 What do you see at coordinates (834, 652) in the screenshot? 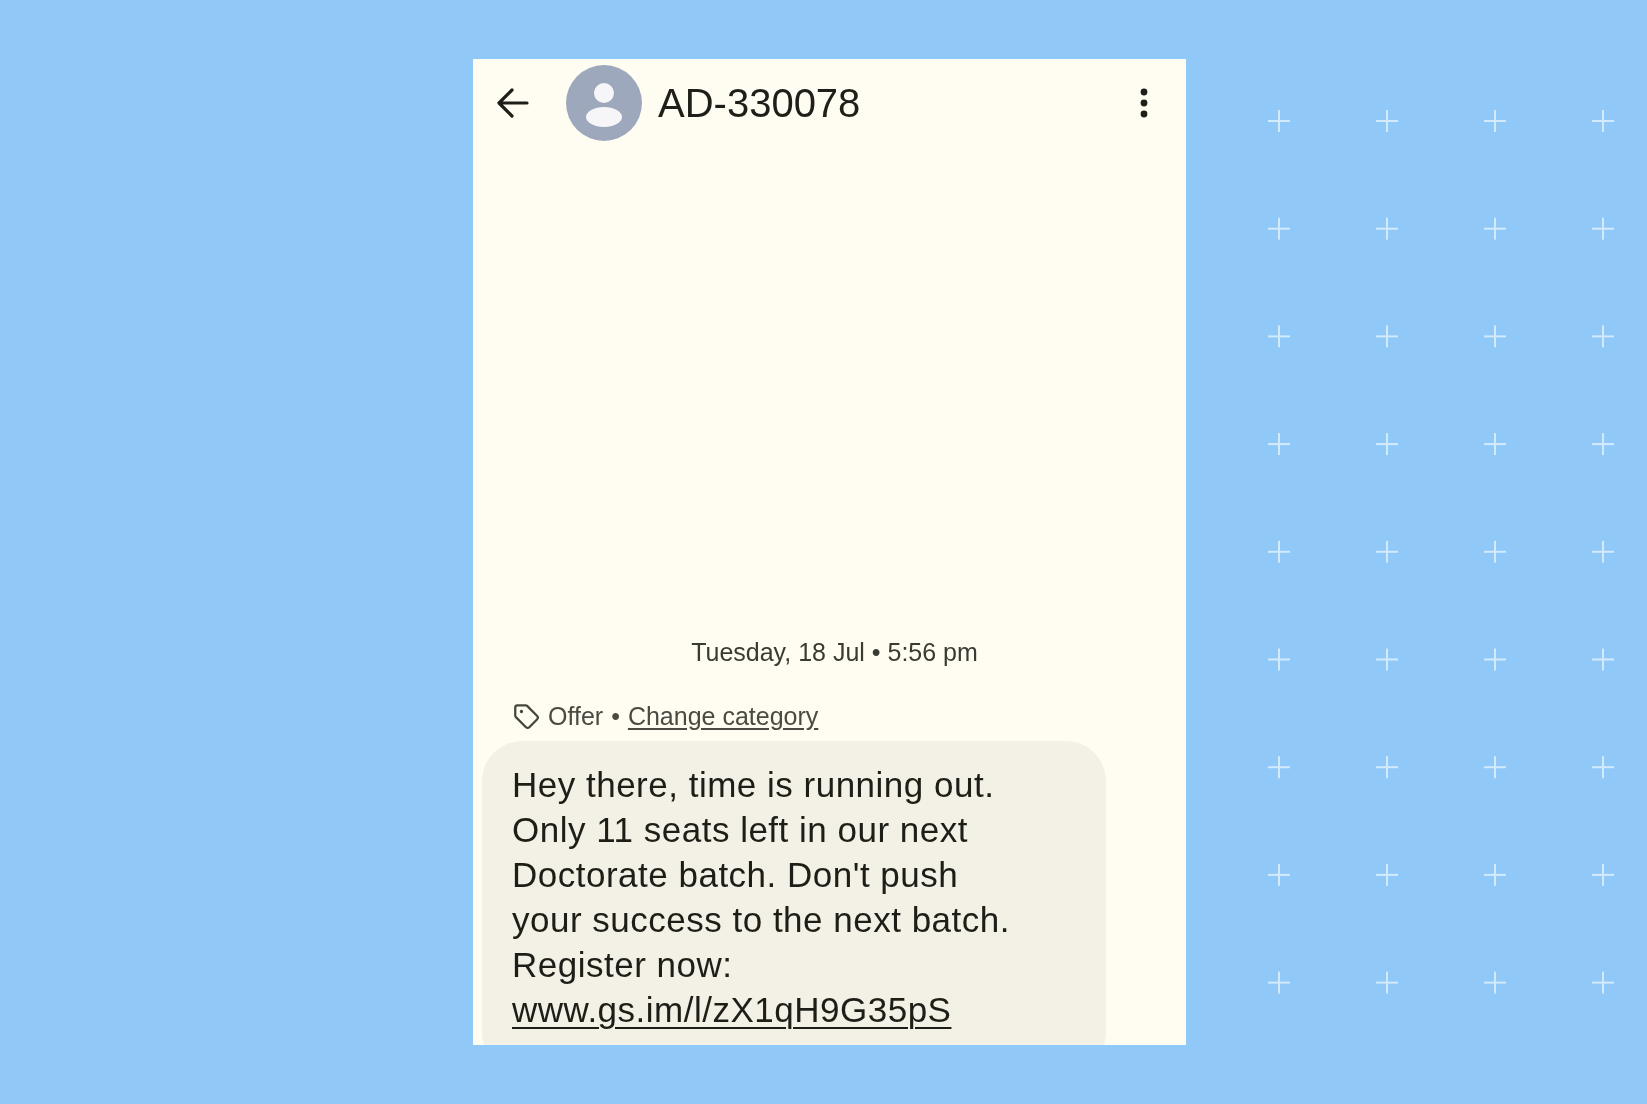
I see `message-timestamp: Tuesday, 18 Jul • 5:56 pm` at bounding box center [834, 652].